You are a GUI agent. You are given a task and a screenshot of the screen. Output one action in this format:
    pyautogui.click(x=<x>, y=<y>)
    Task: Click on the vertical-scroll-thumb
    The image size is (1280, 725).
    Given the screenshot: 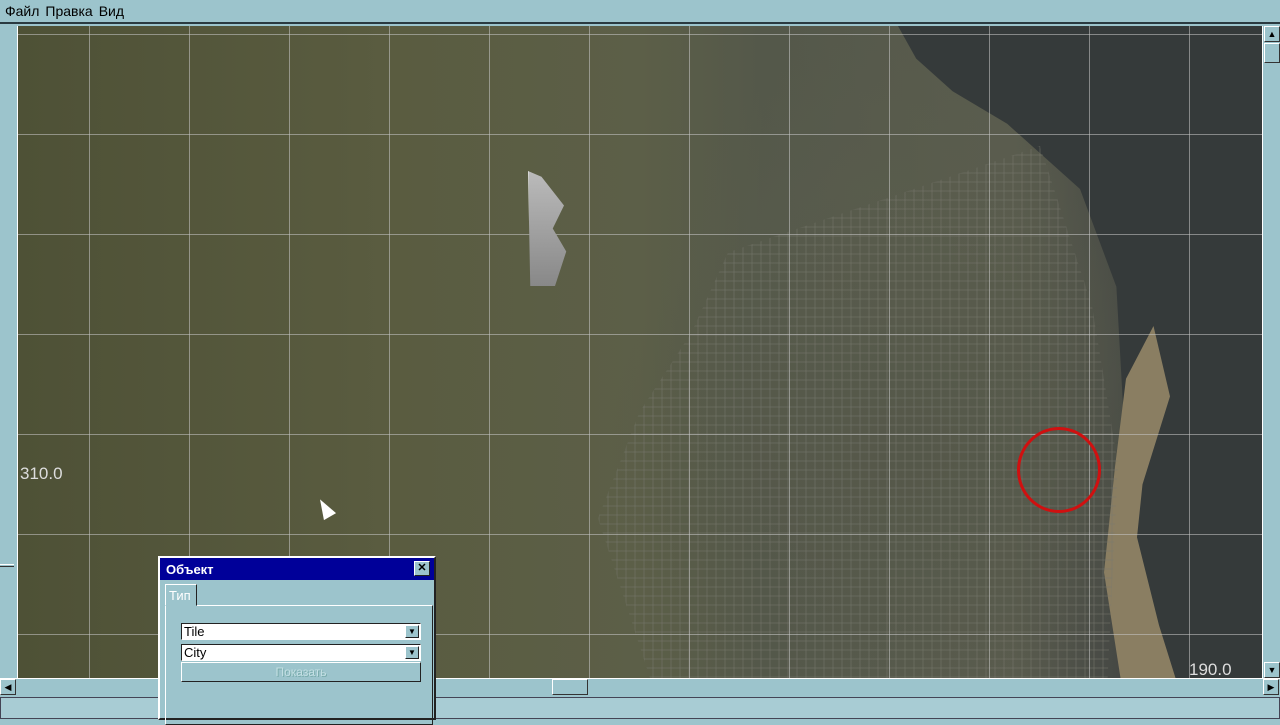 What is the action you would take?
    pyautogui.click(x=1272, y=53)
    